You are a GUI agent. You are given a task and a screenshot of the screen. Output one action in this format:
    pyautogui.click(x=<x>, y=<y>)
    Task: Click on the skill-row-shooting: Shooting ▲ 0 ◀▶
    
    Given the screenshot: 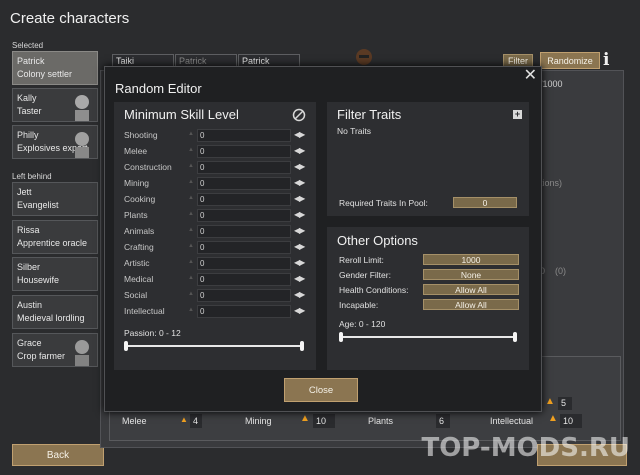 What is the action you would take?
    pyautogui.click(x=215, y=136)
    